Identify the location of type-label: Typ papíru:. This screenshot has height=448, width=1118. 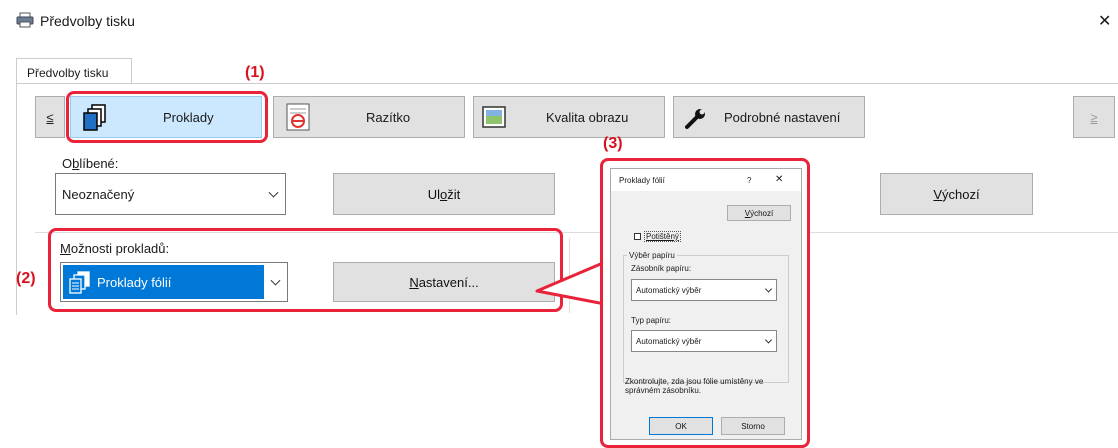
(651, 320).